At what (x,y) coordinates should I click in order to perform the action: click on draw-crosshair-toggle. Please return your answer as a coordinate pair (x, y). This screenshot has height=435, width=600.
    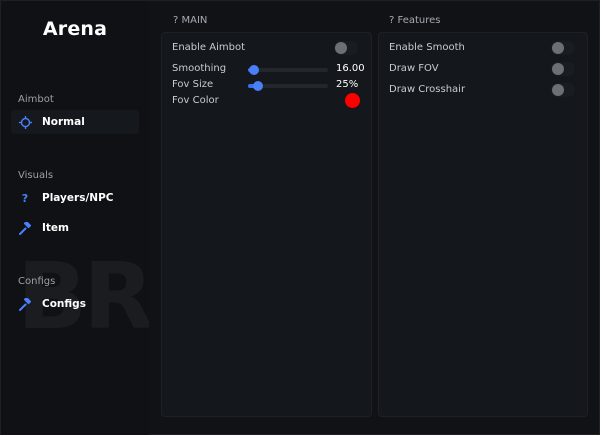
    Looking at the image, I should click on (563, 90).